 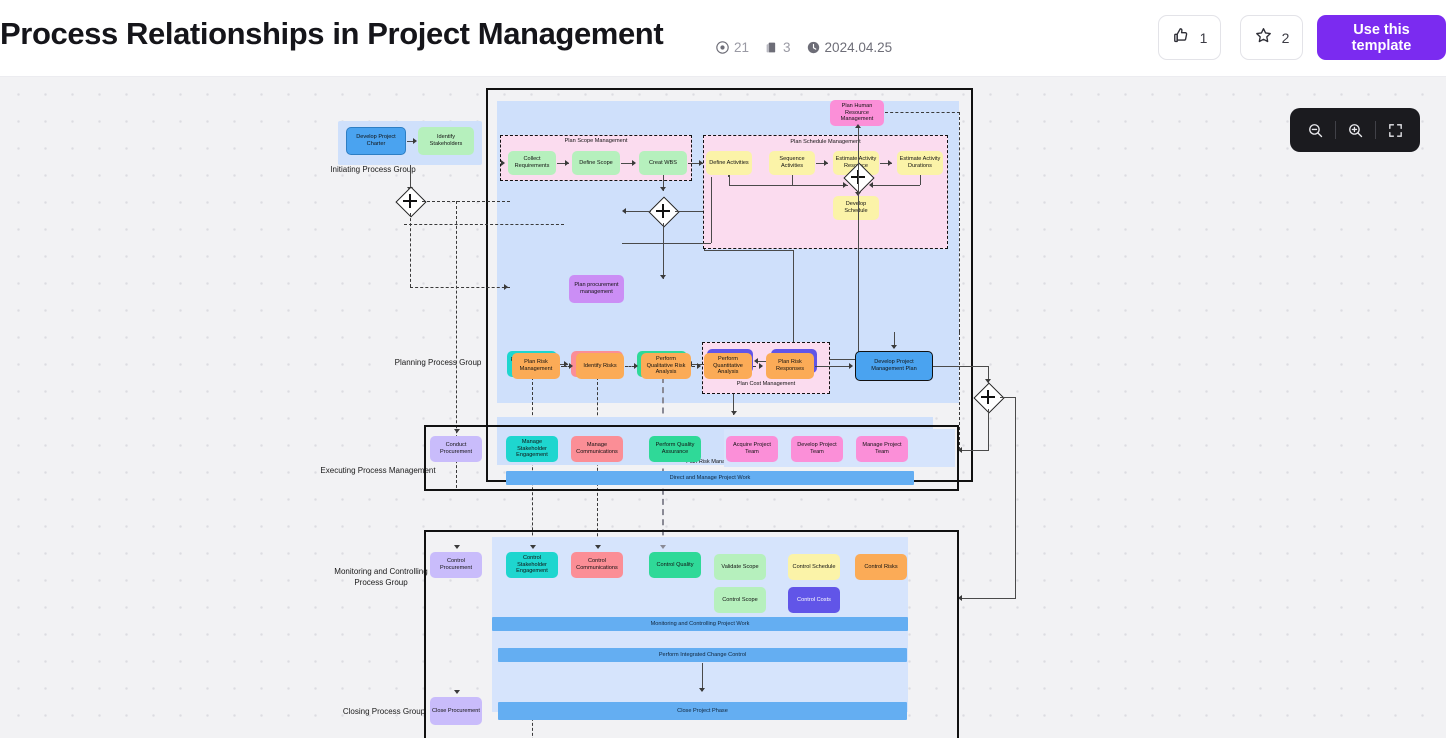 I want to click on node-conduct-procurement: Conduct Procurement, so click(x=456, y=449).